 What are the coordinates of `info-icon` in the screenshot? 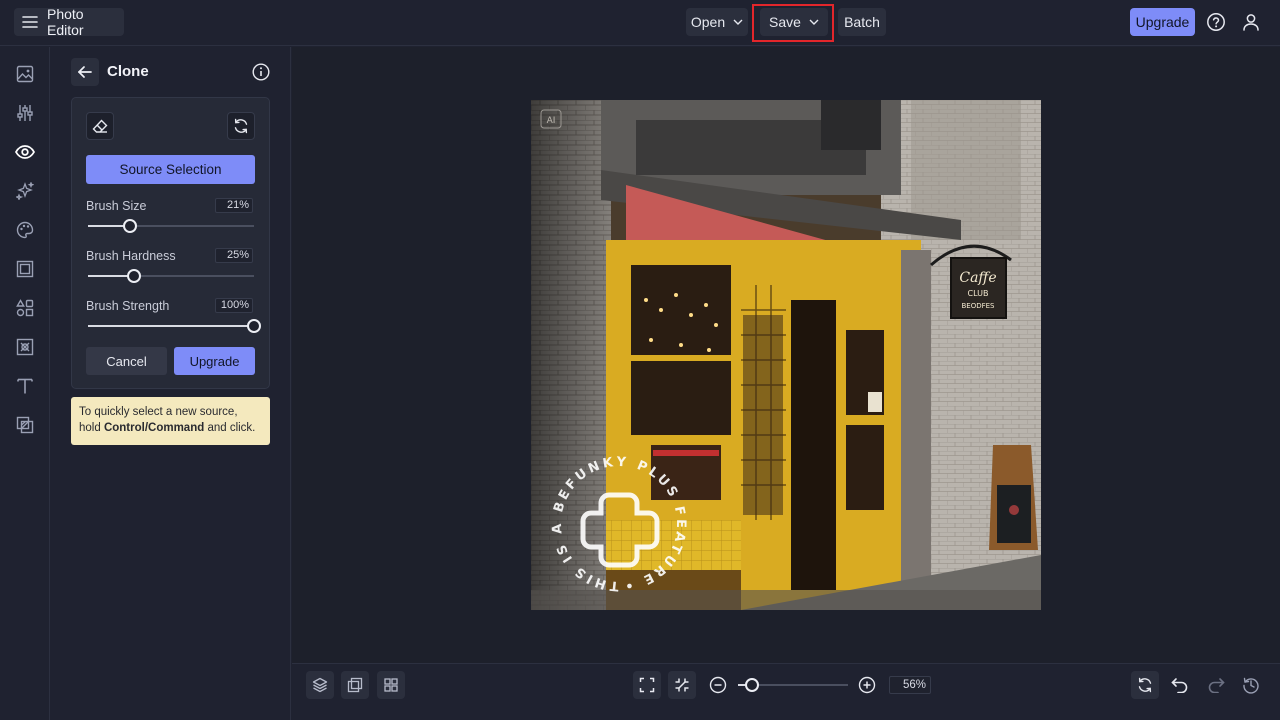 It's located at (261, 72).